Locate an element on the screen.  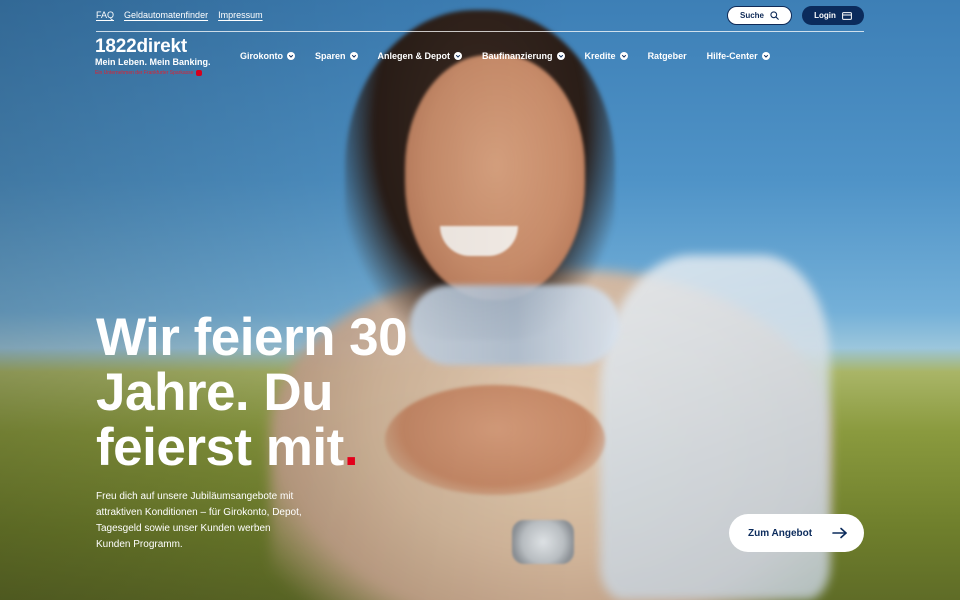
header-actions: Suche Login is located at coordinates (795, 15).